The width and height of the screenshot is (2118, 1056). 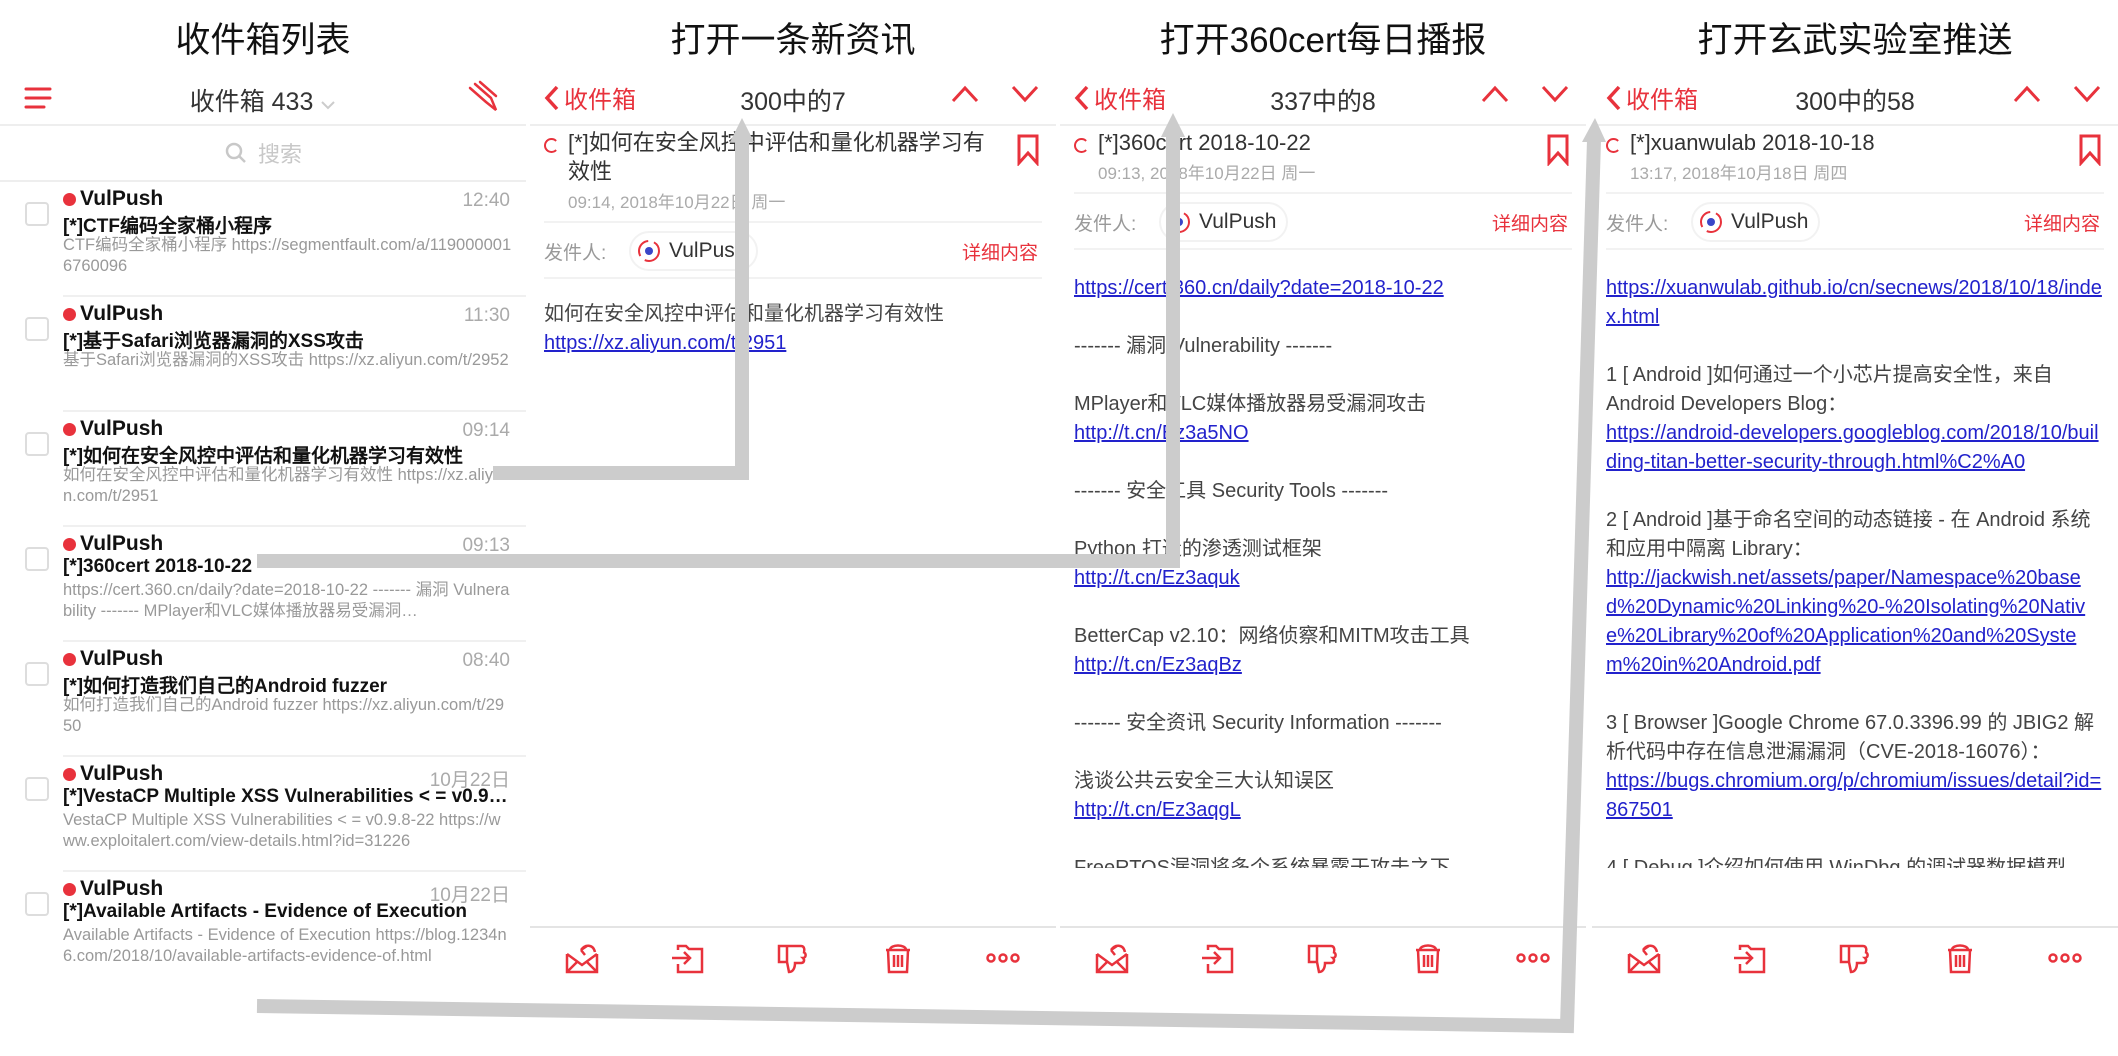 I want to click on chevron-down-icon, so click(x=328, y=105).